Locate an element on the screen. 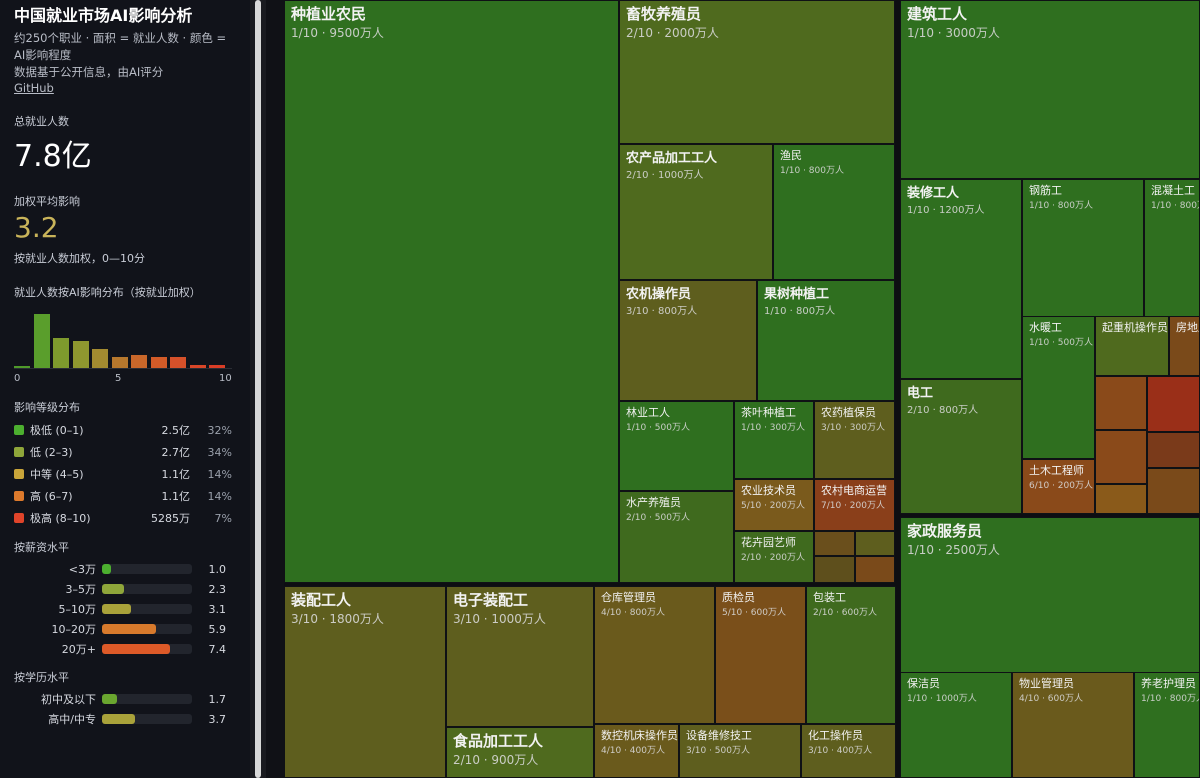  treemap-tile: 仓库管理员 4/10 · 800万人 is located at coordinates (654, 655).